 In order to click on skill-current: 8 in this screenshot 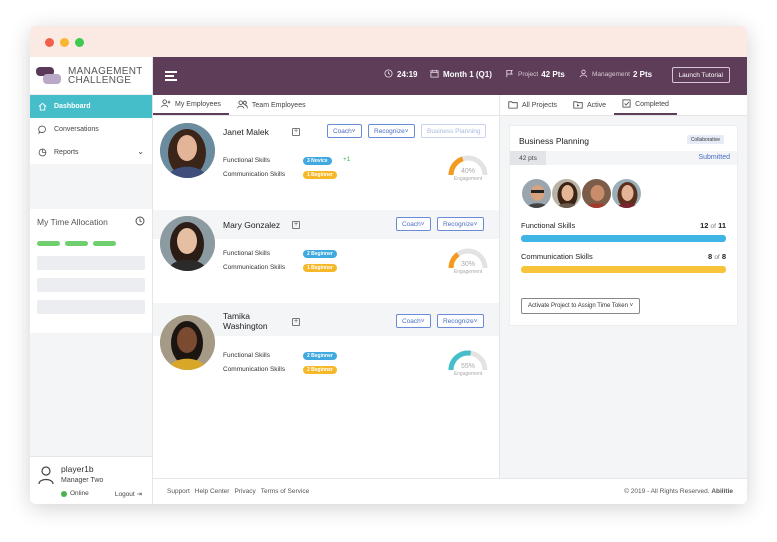, I will do `click(710, 256)`.